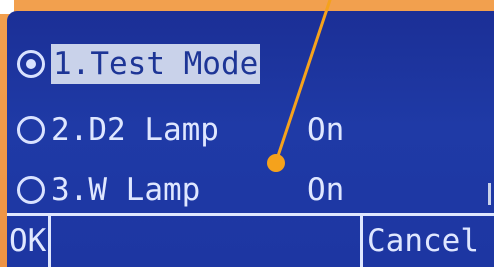 The width and height of the screenshot is (494, 267). What do you see at coordinates (427, 241) in the screenshot?
I see `cancel-button: Cancel` at bounding box center [427, 241].